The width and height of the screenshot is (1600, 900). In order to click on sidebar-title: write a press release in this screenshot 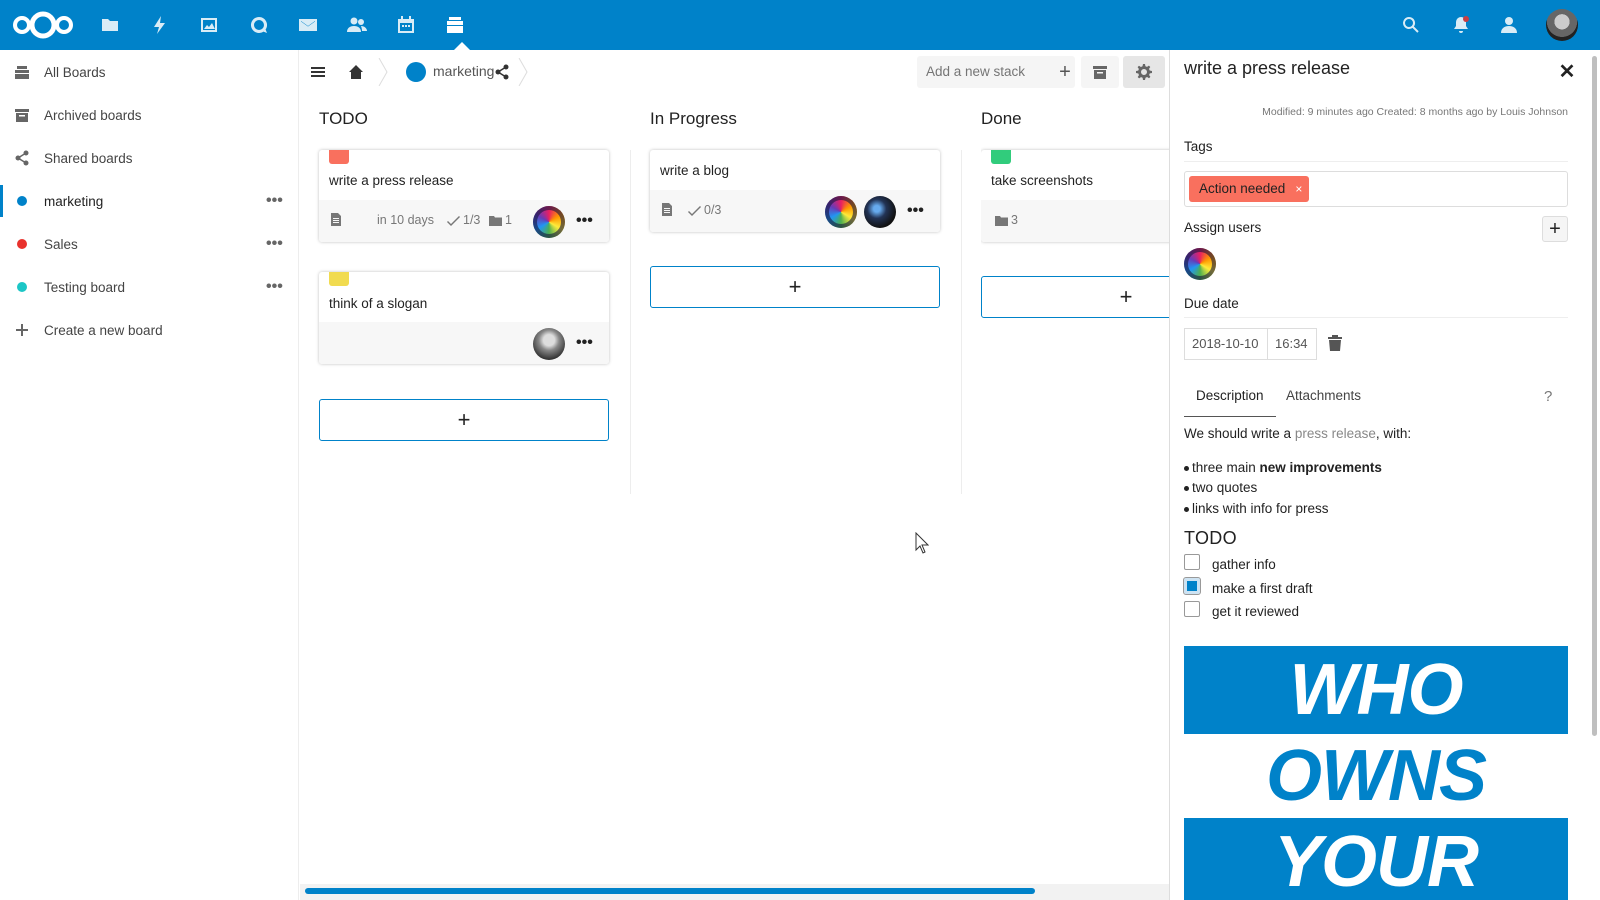, I will do `click(1267, 68)`.